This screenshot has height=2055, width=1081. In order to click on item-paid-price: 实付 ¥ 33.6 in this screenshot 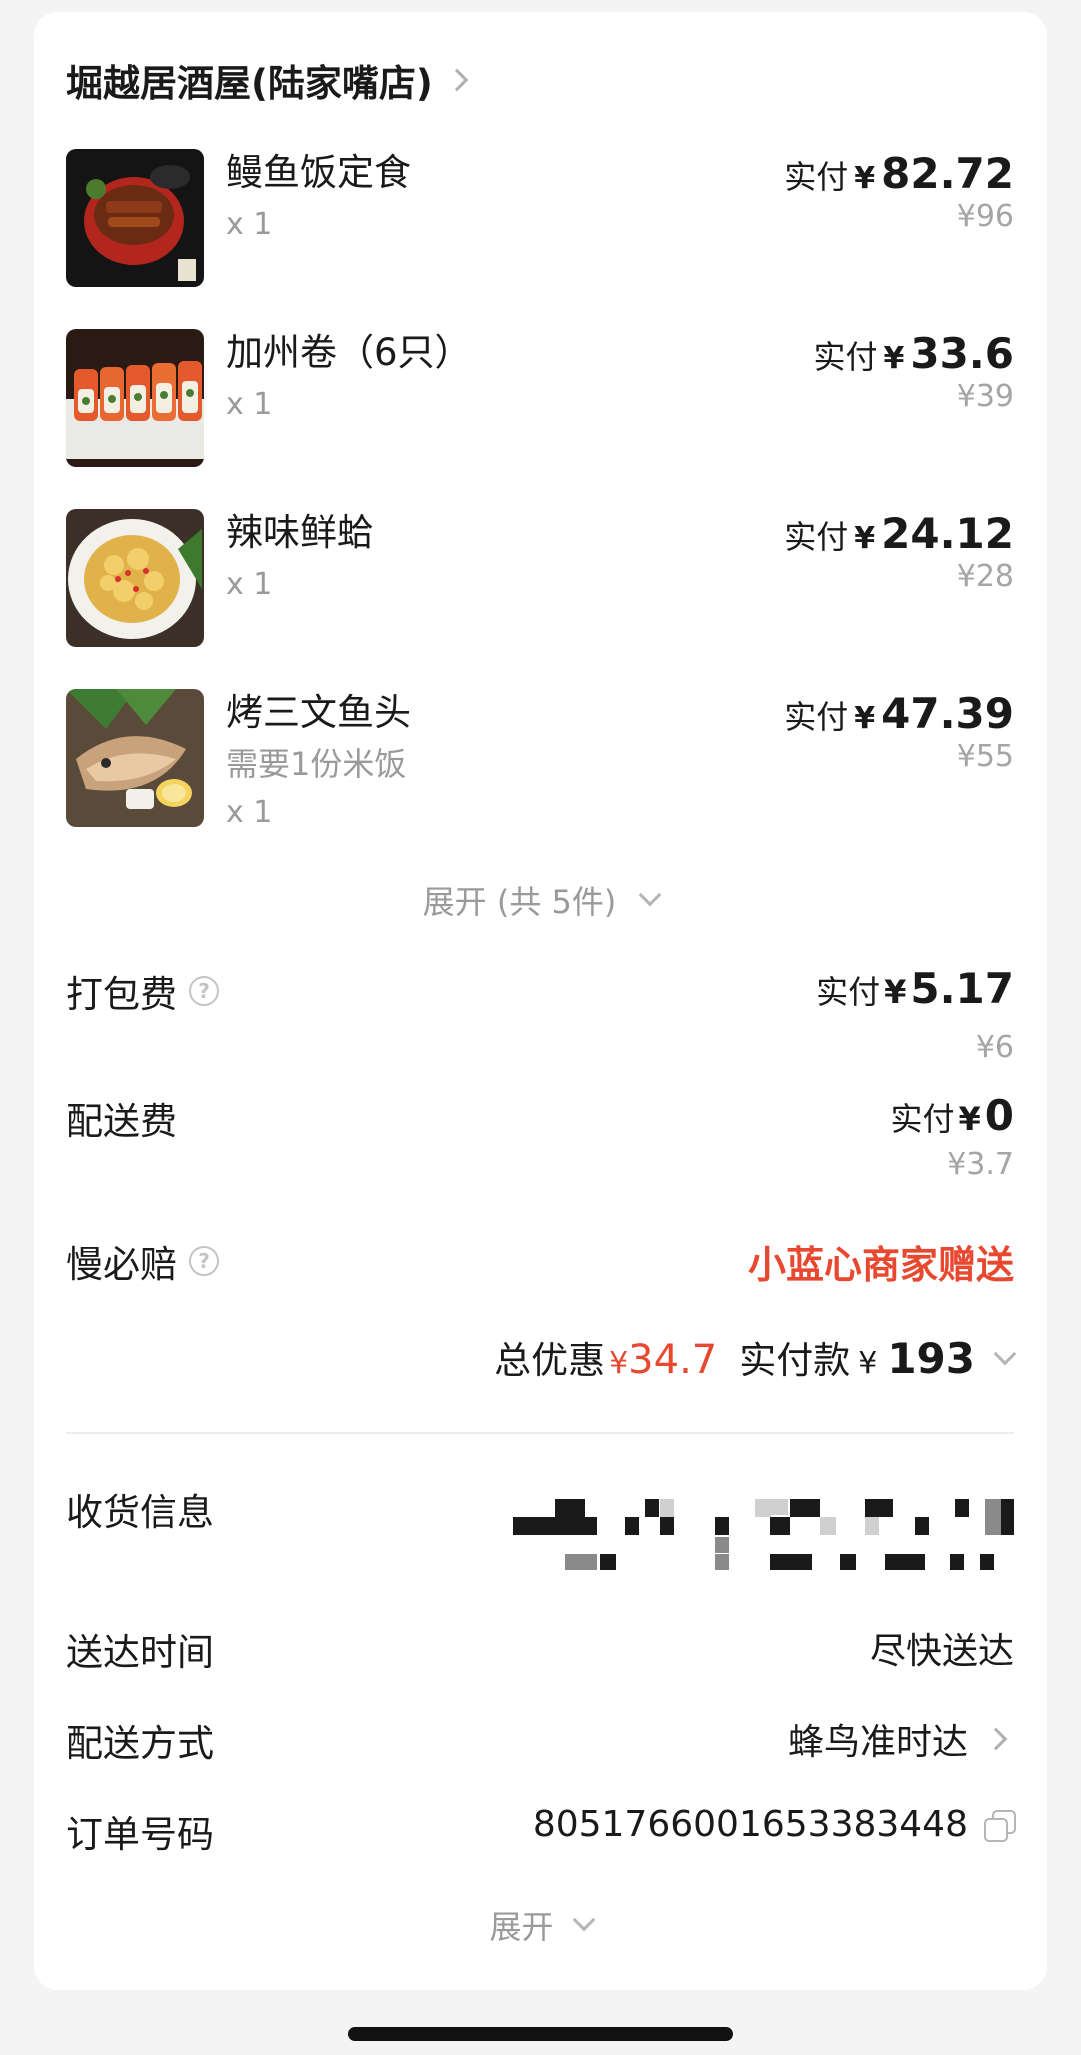, I will do `click(913, 353)`.